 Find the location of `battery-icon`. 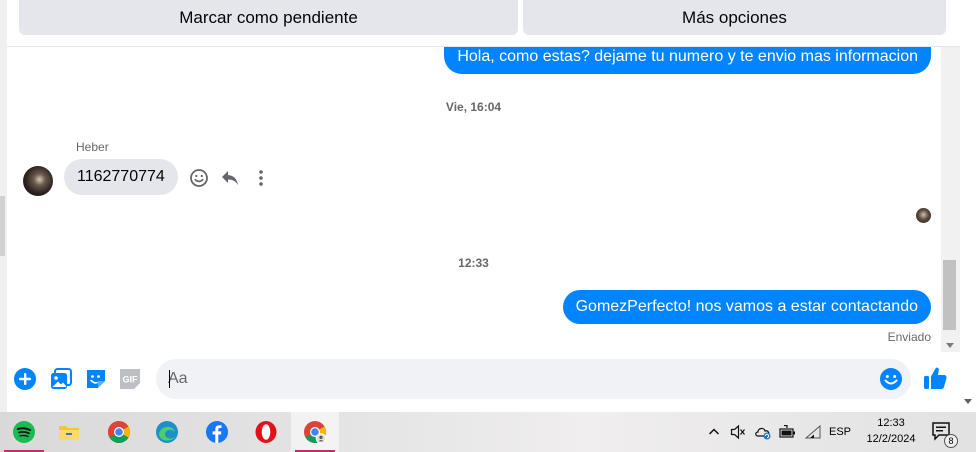

battery-icon is located at coordinates (788, 432).